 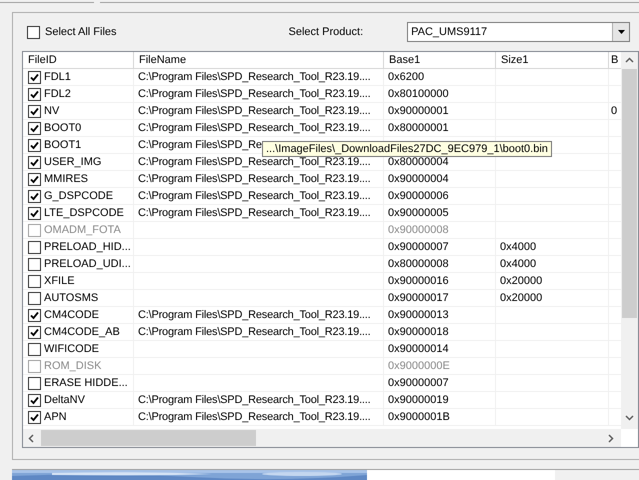 I want to click on scroll-right-icon, so click(x=611, y=438).